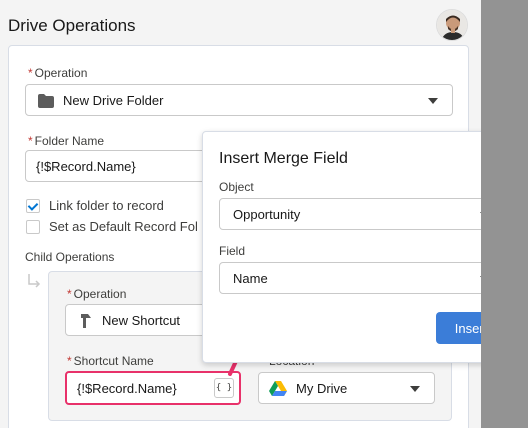 Image resolution: width=528 pixels, height=428 pixels. What do you see at coordinates (141, 320) in the screenshot?
I see `child-operation-value: New Shortcut` at bounding box center [141, 320].